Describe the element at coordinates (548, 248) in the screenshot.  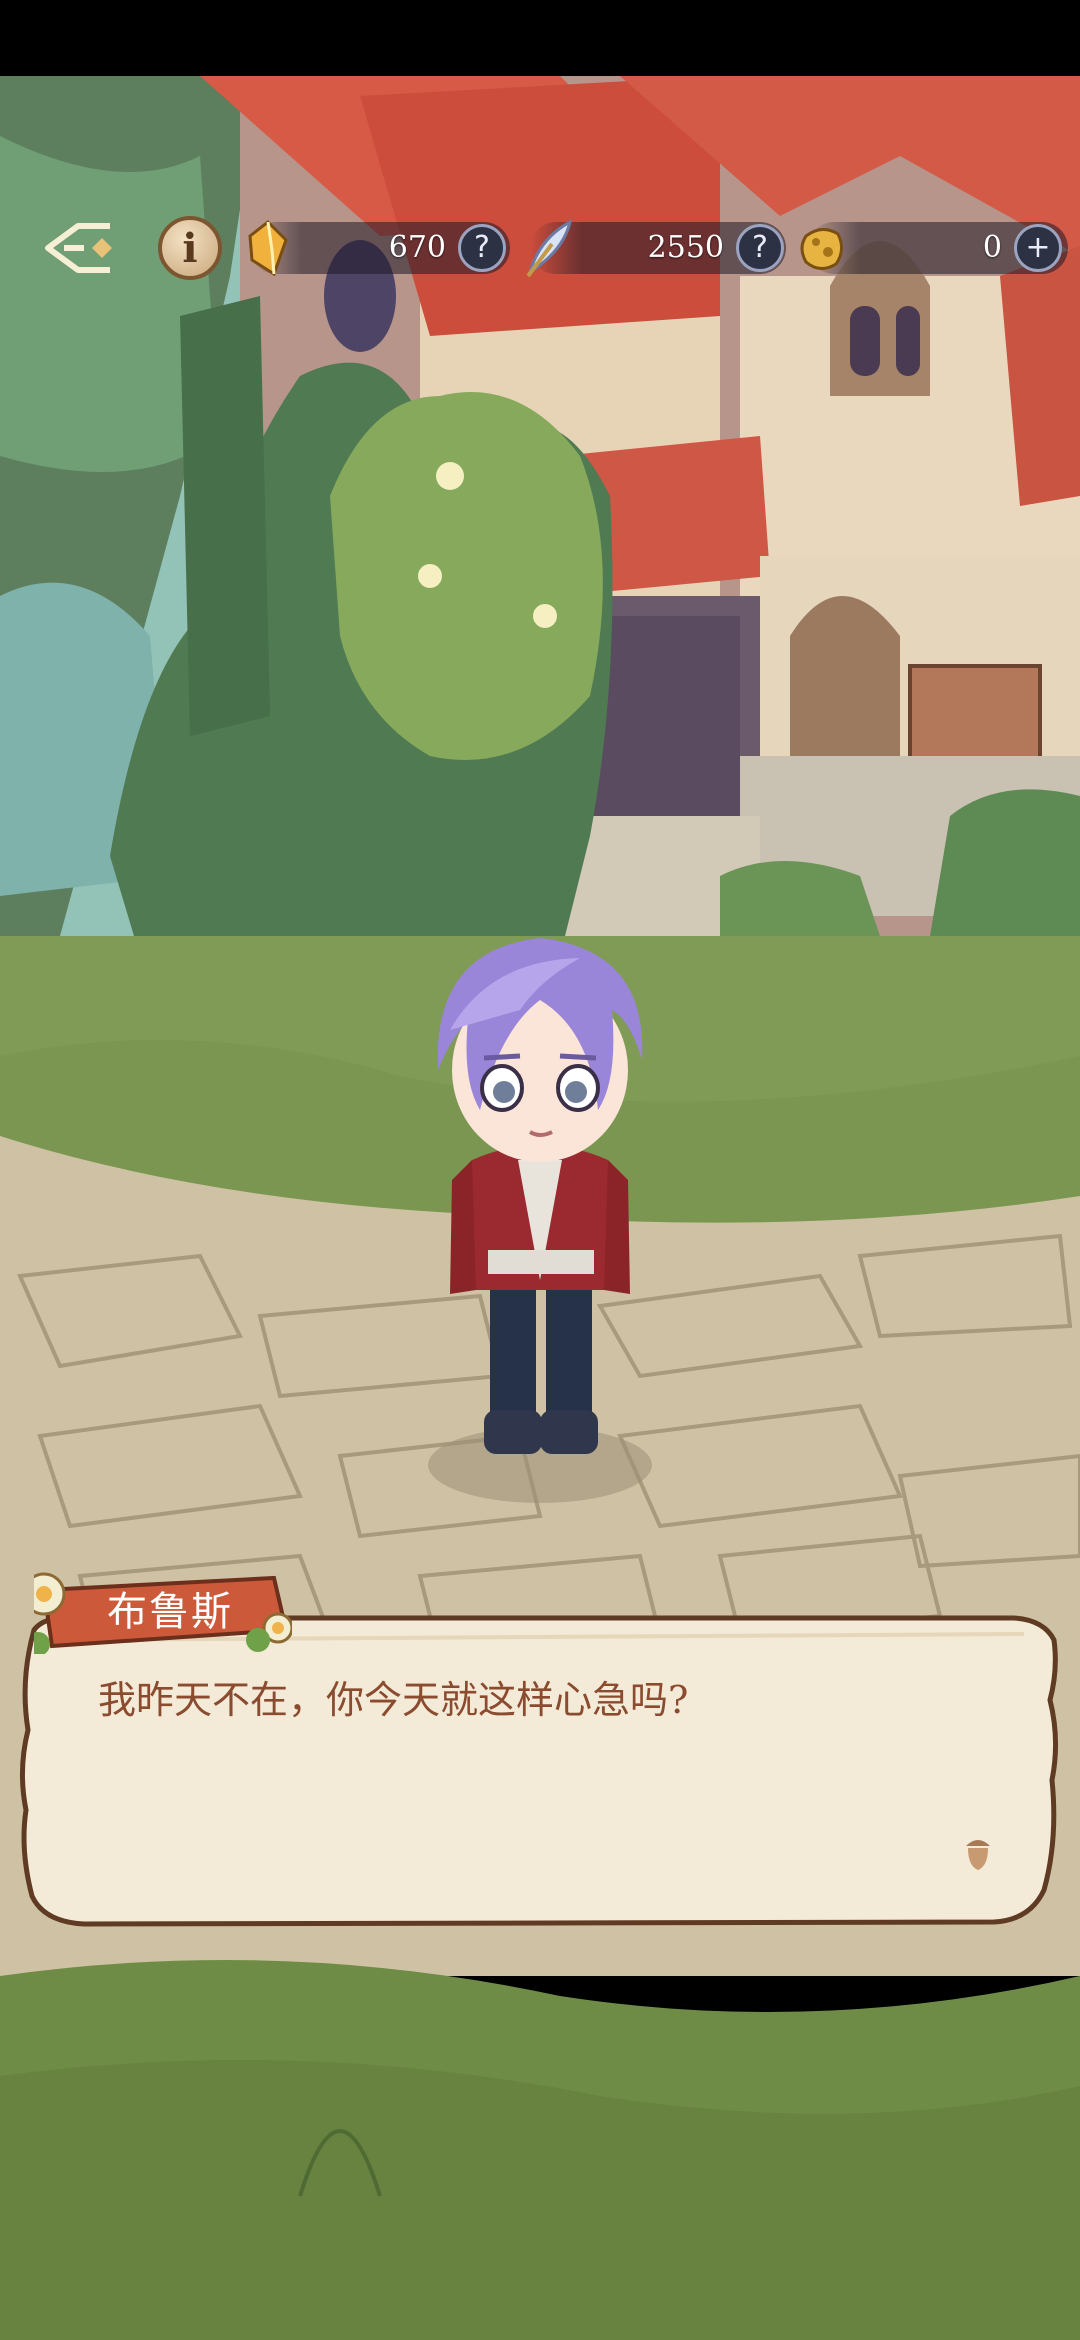
I see `feather-icon` at that location.